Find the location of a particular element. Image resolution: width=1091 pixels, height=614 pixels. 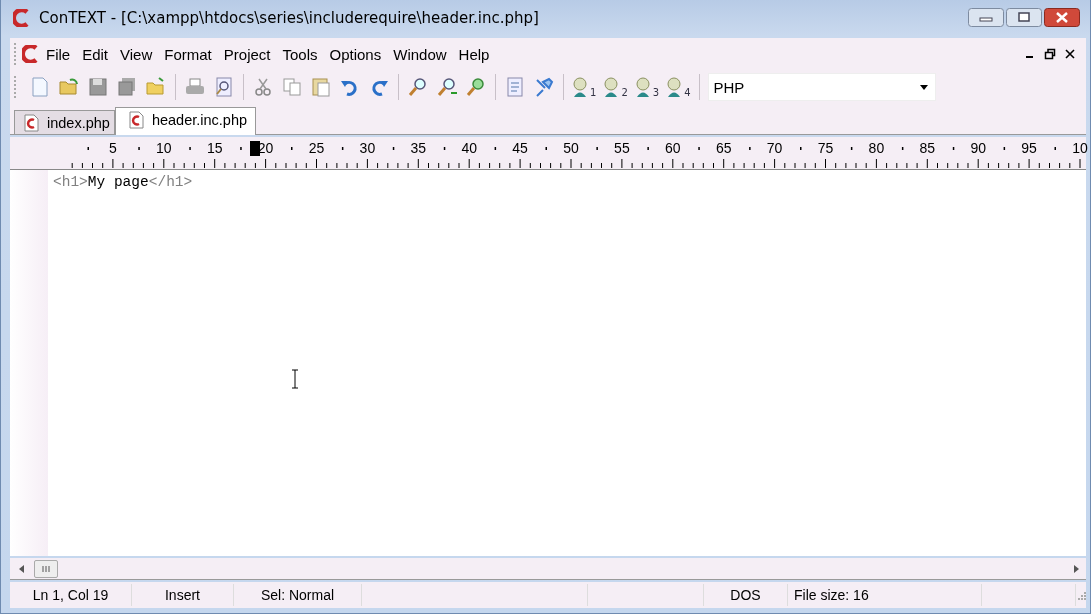

status-text: File size: 16 is located at coordinates (885, 595).